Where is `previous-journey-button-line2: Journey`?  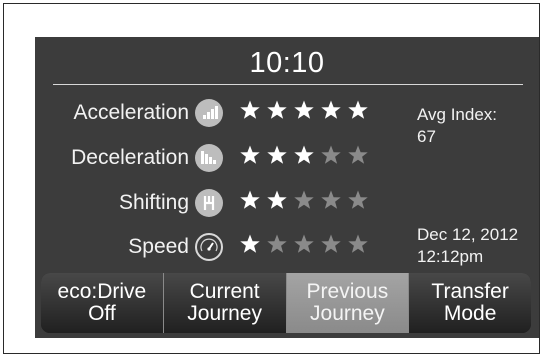
previous-journey-button-line2: Journey is located at coordinates (347, 313).